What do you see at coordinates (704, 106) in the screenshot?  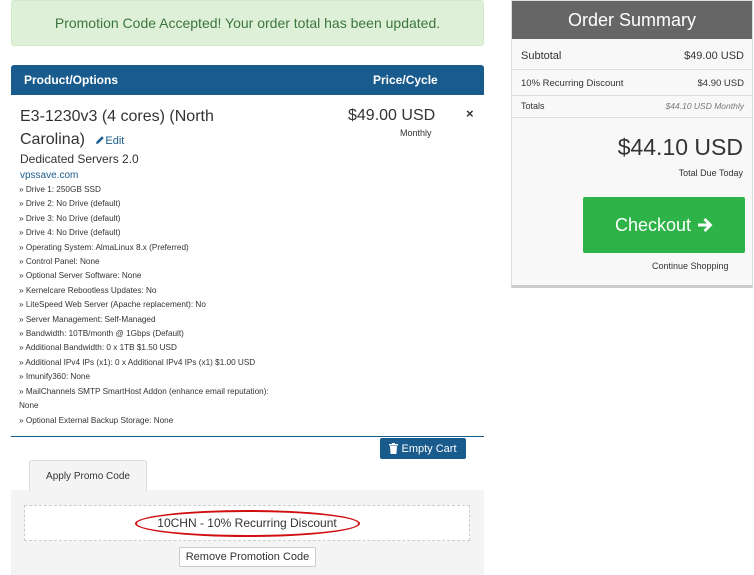 I see `totals-value: $44.10 USD Monthly` at bounding box center [704, 106].